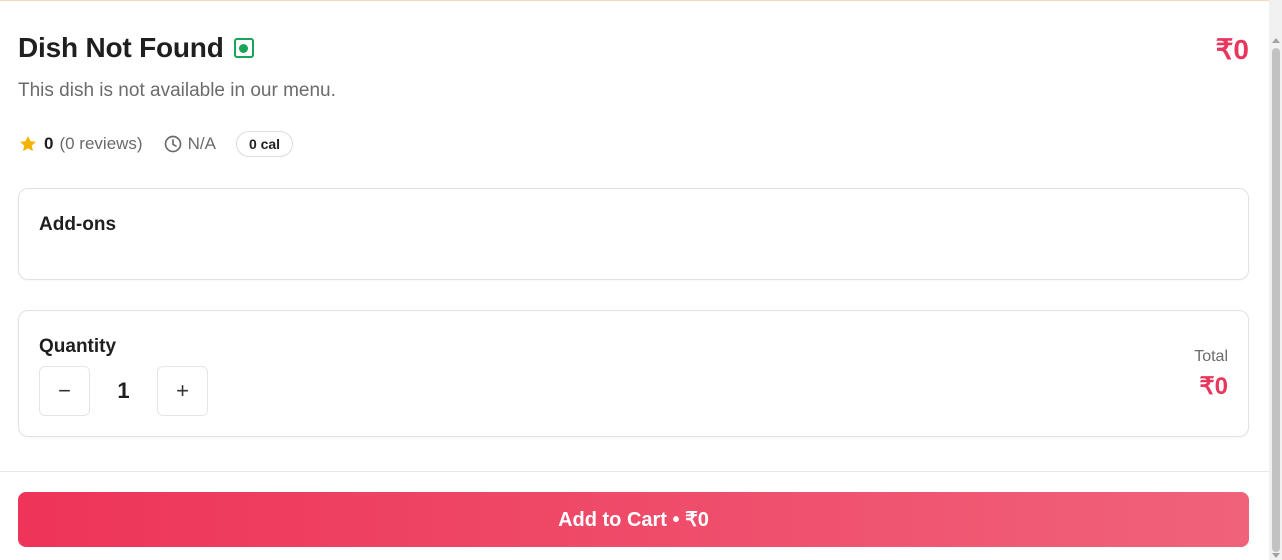  I want to click on quantity-value: 1, so click(123, 390).